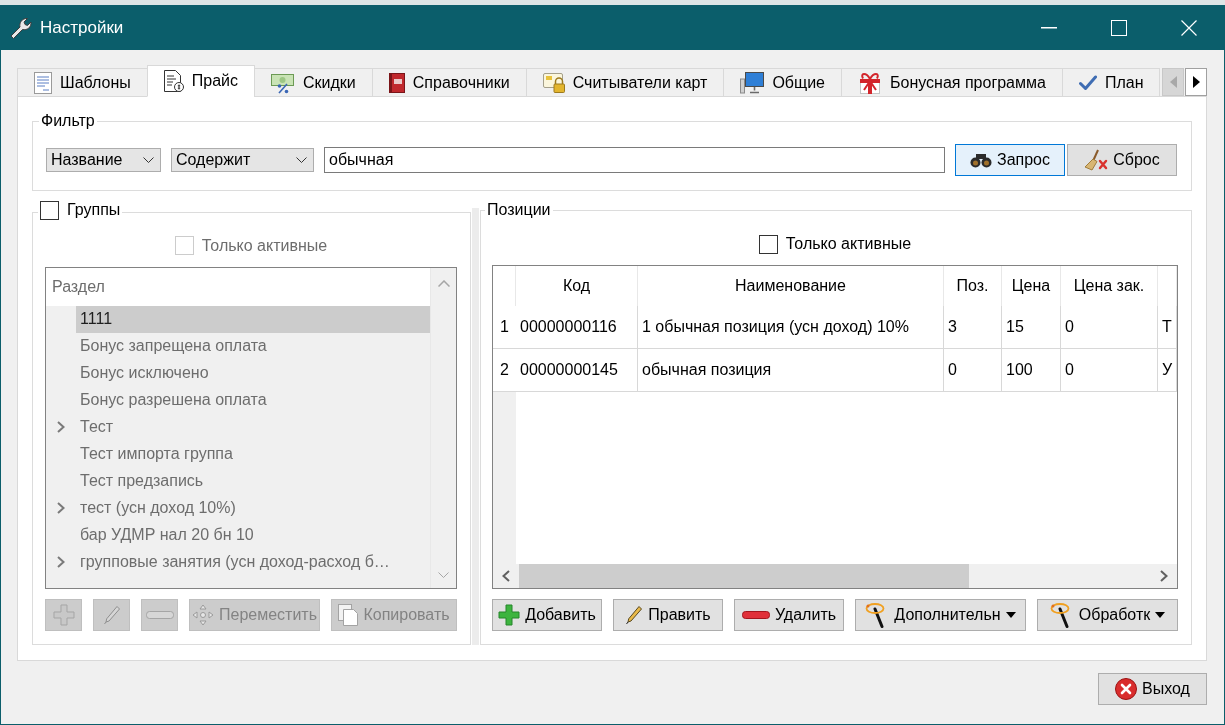  Describe the element at coordinates (791, 370) in the screenshot. I see `table-cell: обычная позиция` at that location.